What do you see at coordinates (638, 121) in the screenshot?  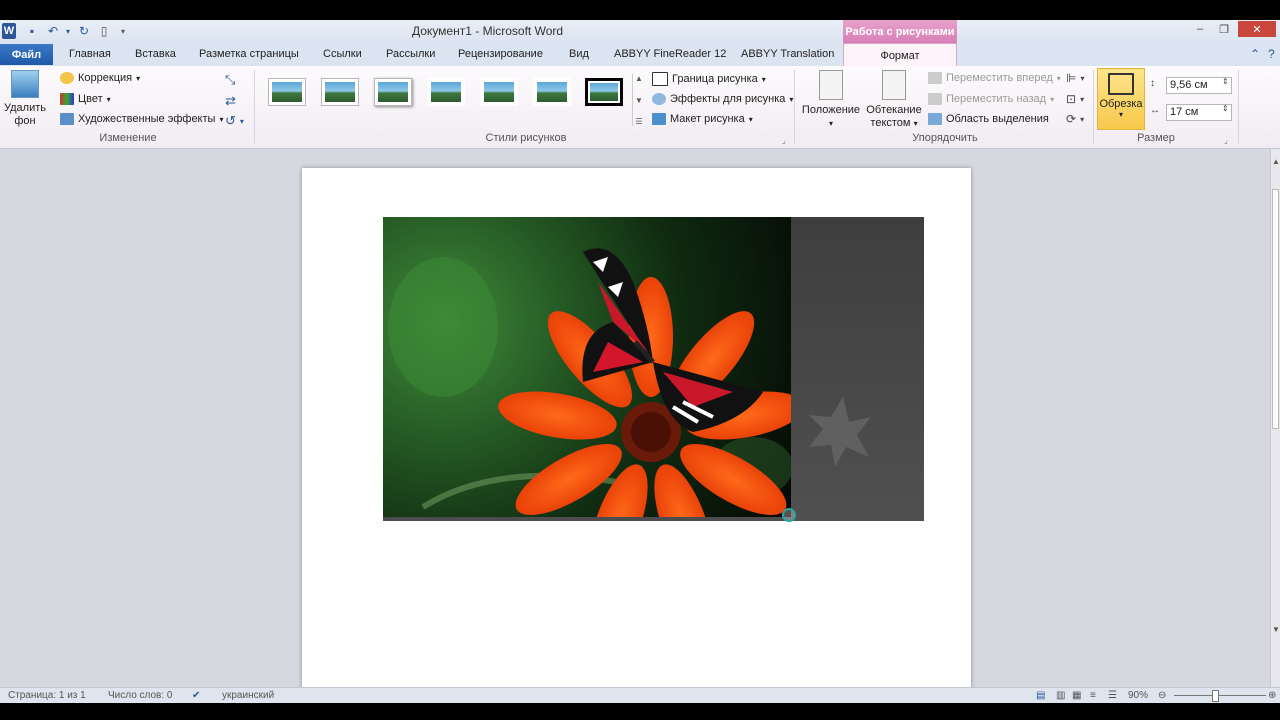 I see `more-styles-icon: ☰` at bounding box center [638, 121].